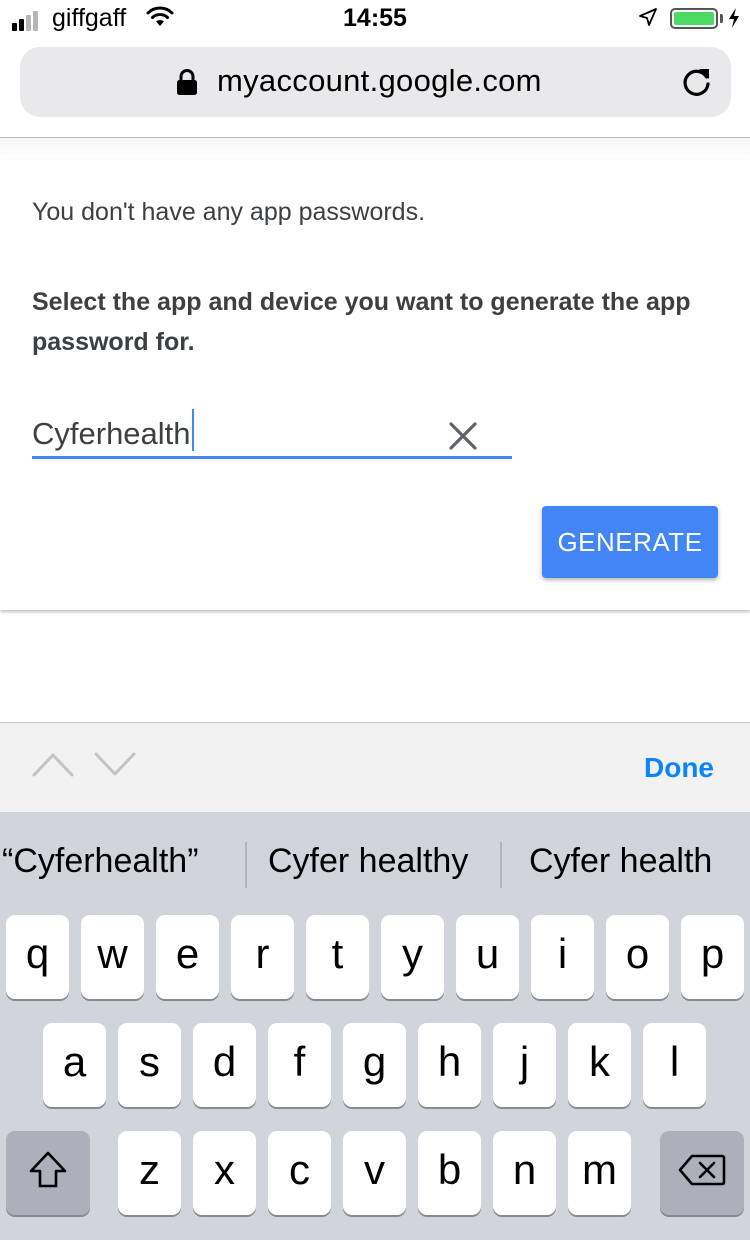 The height and width of the screenshot is (1240, 750). What do you see at coordinates (299, 1173) in the screenshot?
I see `key-c: c` at bounding box center [299, 1173].